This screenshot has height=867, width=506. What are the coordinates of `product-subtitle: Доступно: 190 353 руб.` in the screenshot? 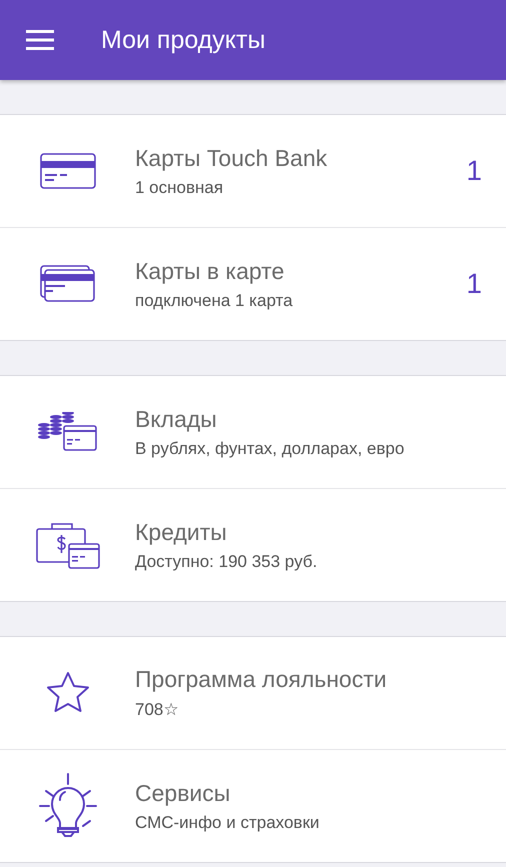 It's located at (226, 562).